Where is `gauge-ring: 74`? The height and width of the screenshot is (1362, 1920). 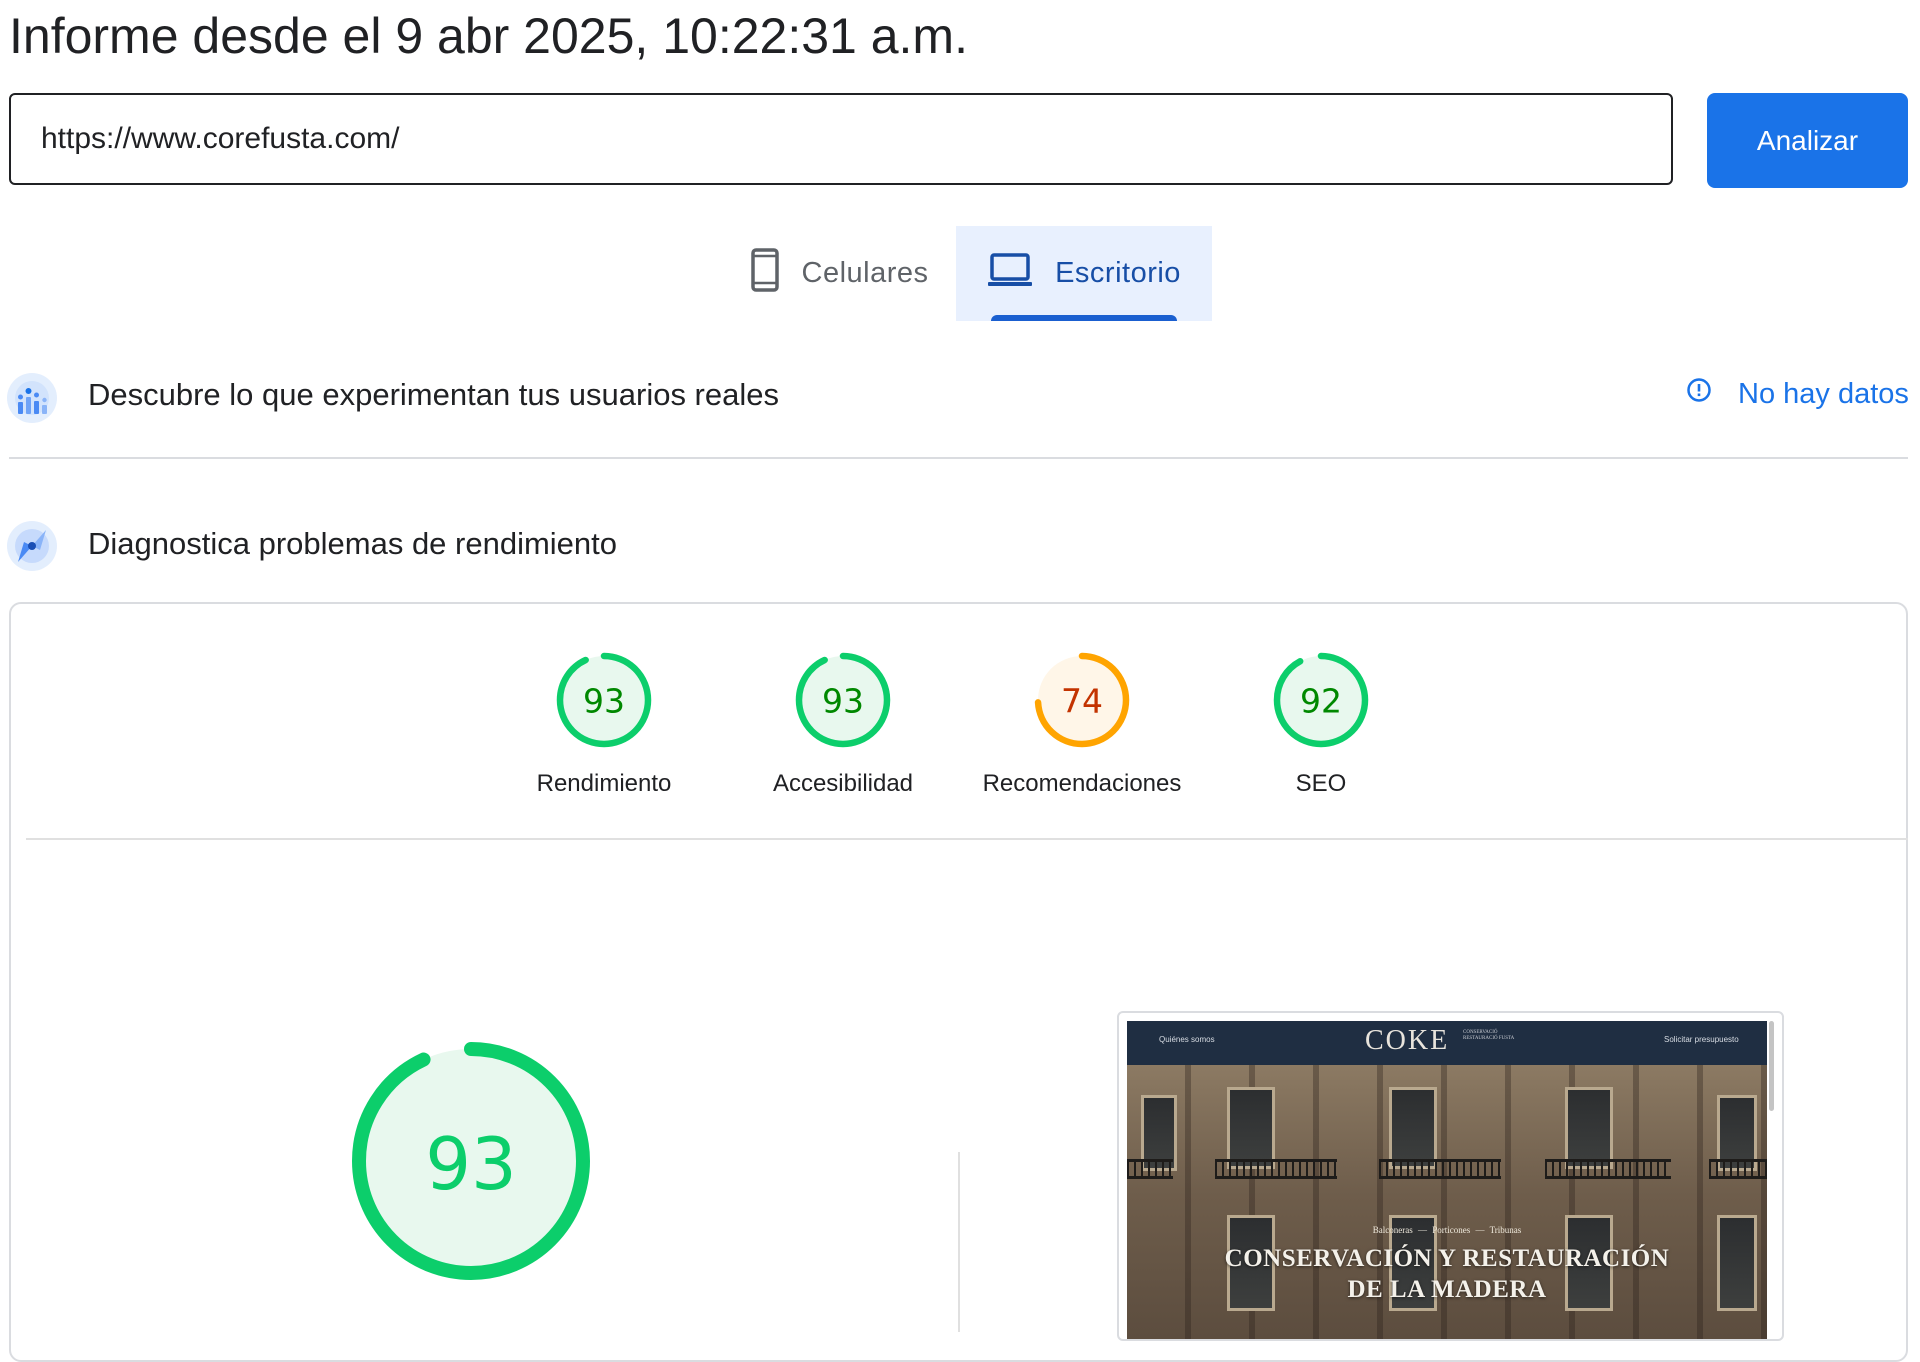 gauge-ring: 74 is located at coordinates (1082, 700).